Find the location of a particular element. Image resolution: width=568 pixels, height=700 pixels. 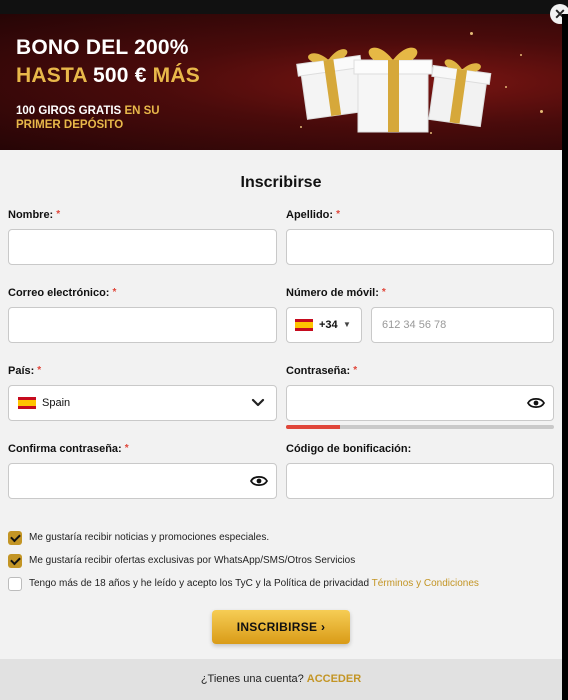

label-nombre: Nombre: * is located at coordinates (34, 215).